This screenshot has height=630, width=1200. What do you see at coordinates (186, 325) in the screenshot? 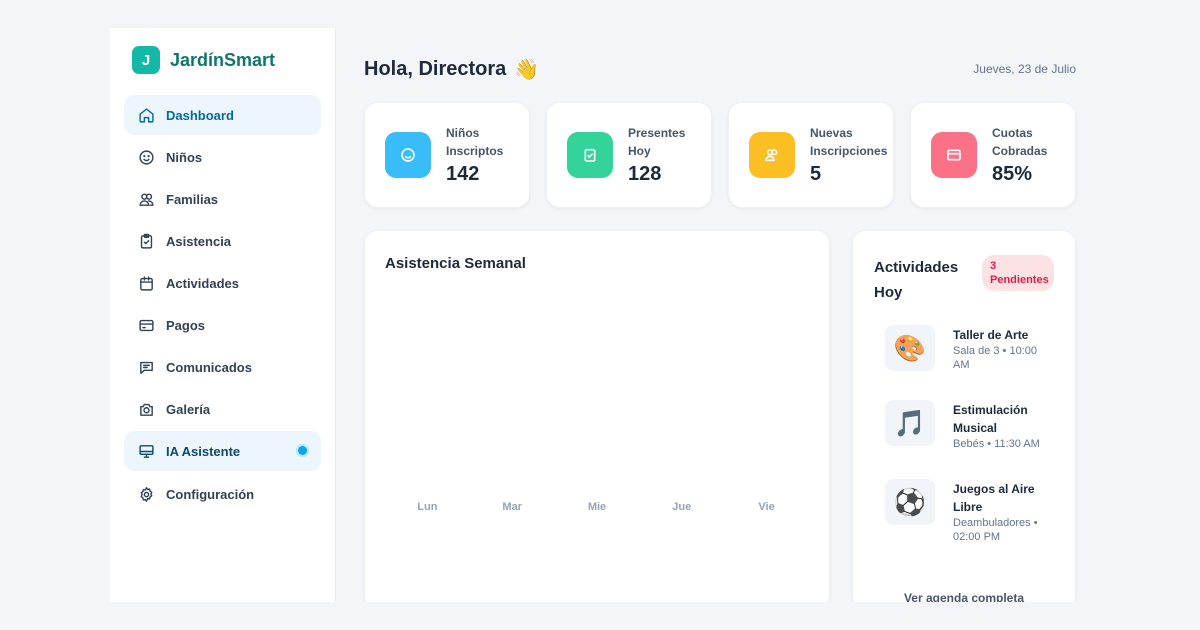
I see `sidebar-item-label: Pagos` at bounding box center [186, 325].